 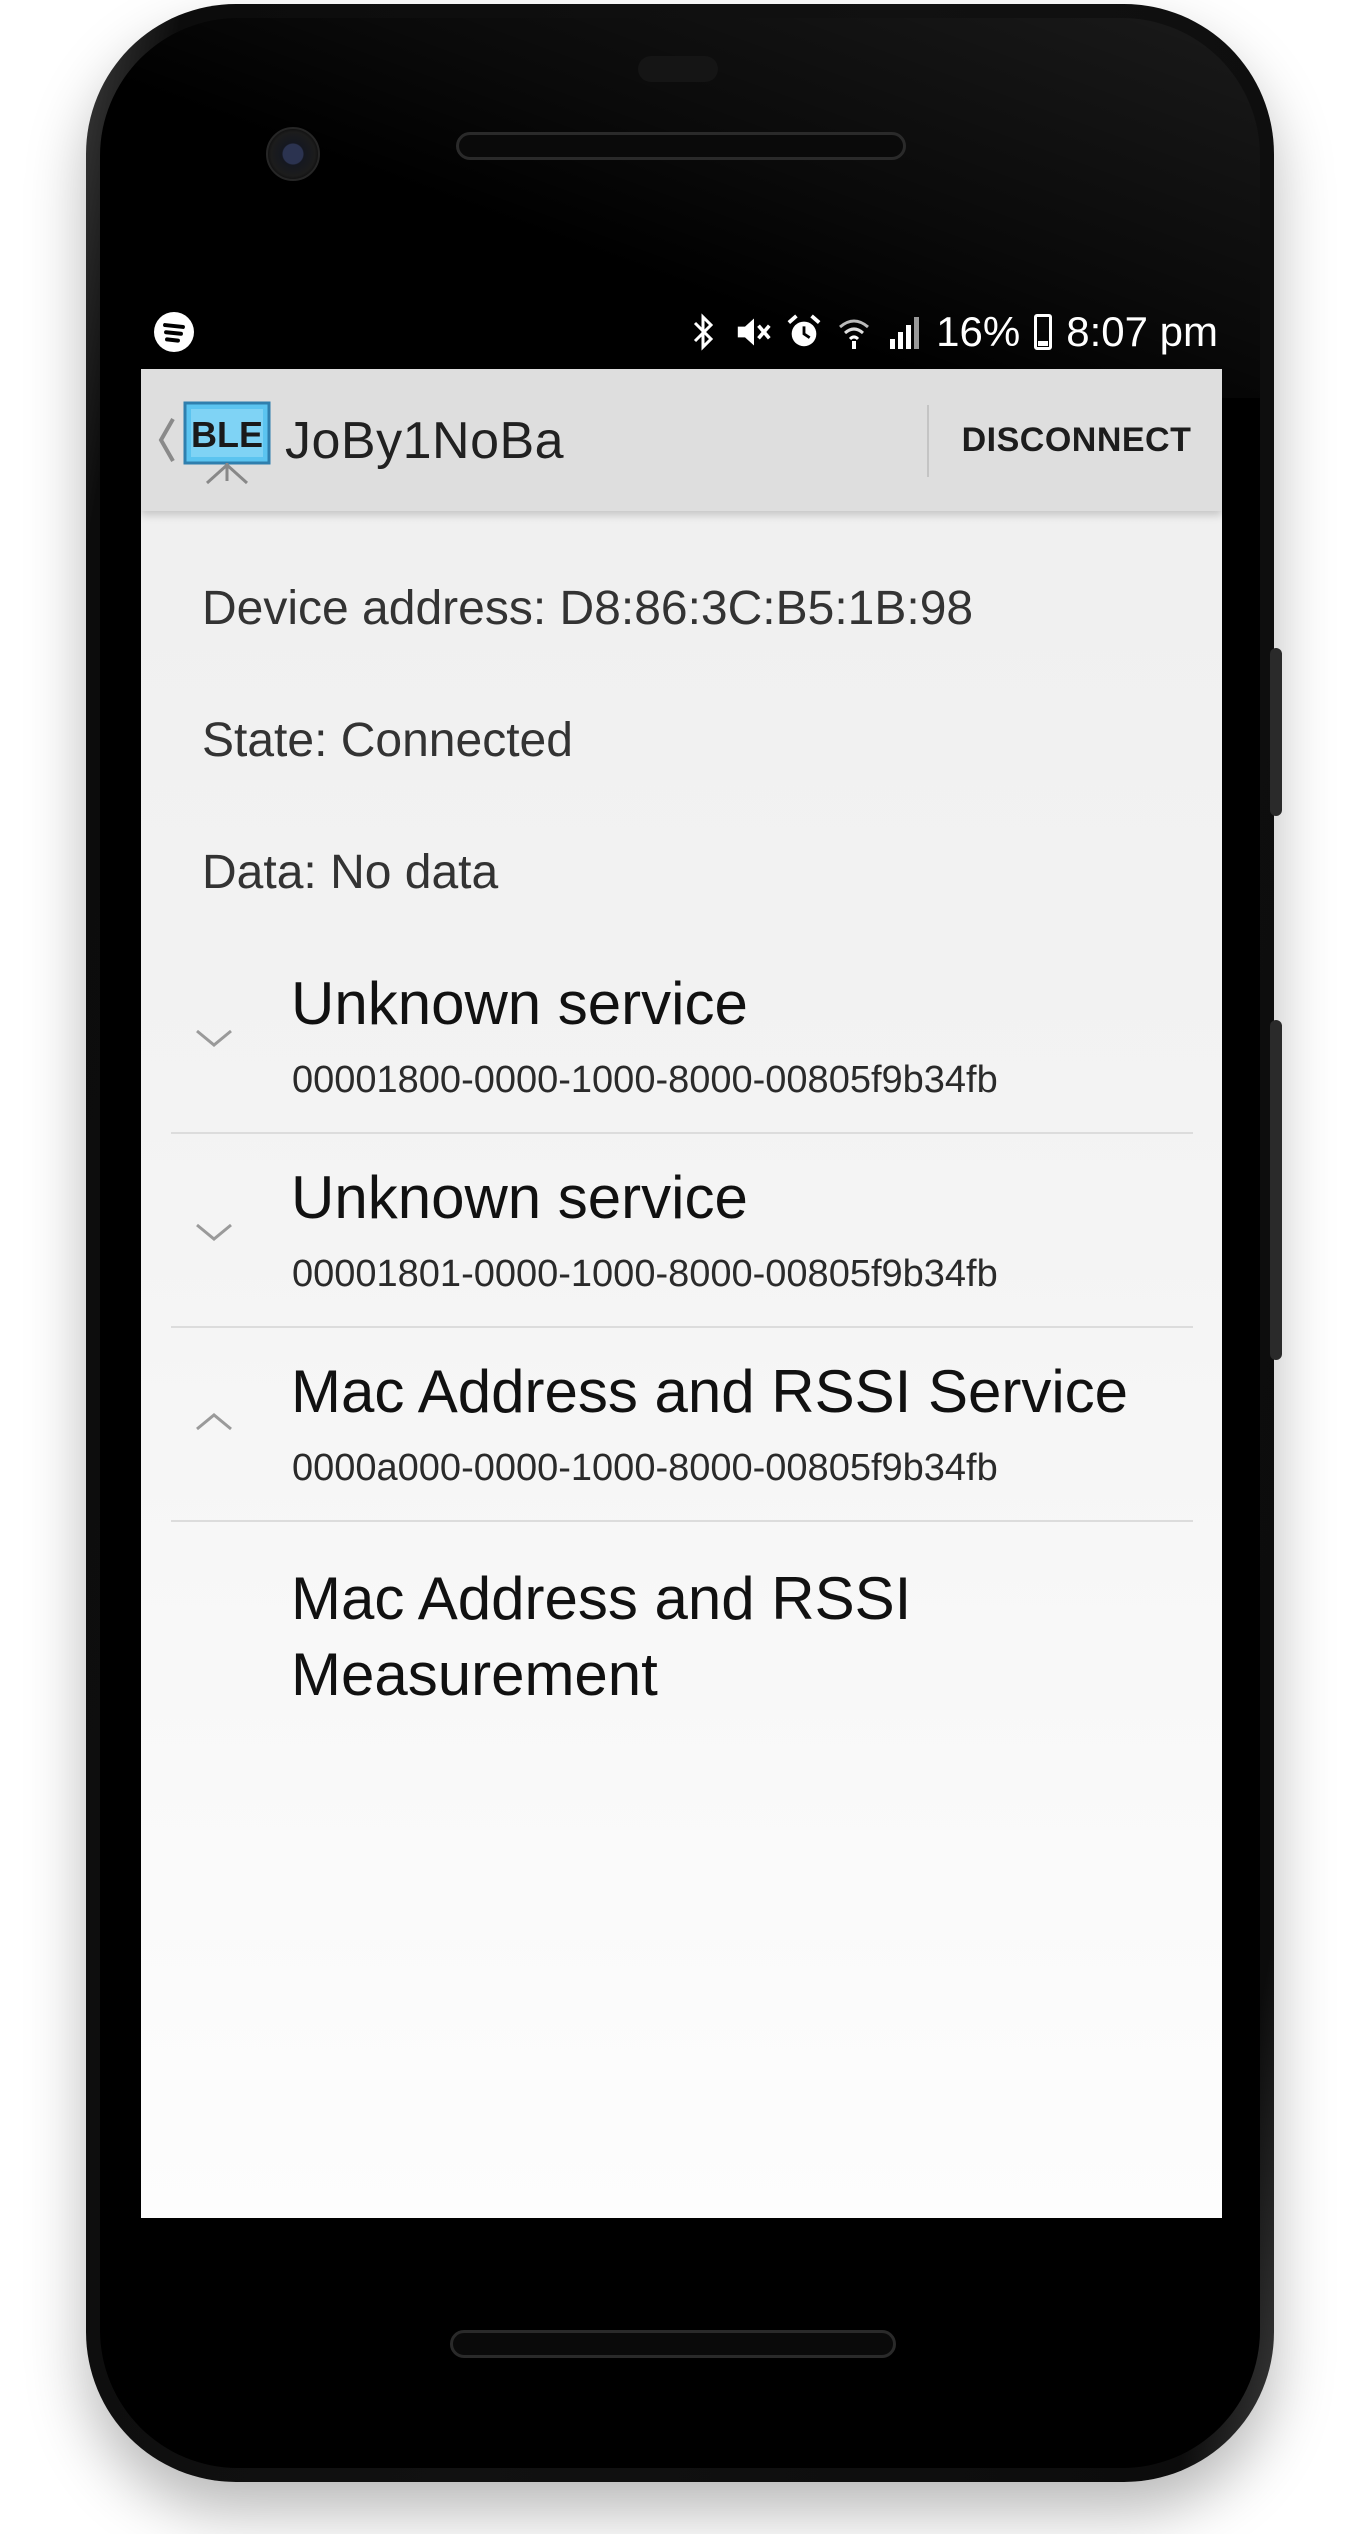 What do you see at coordinates (387, 740) in the screenshot?
I see `connection-state: State: Connected` at bounding box center [387, 740].